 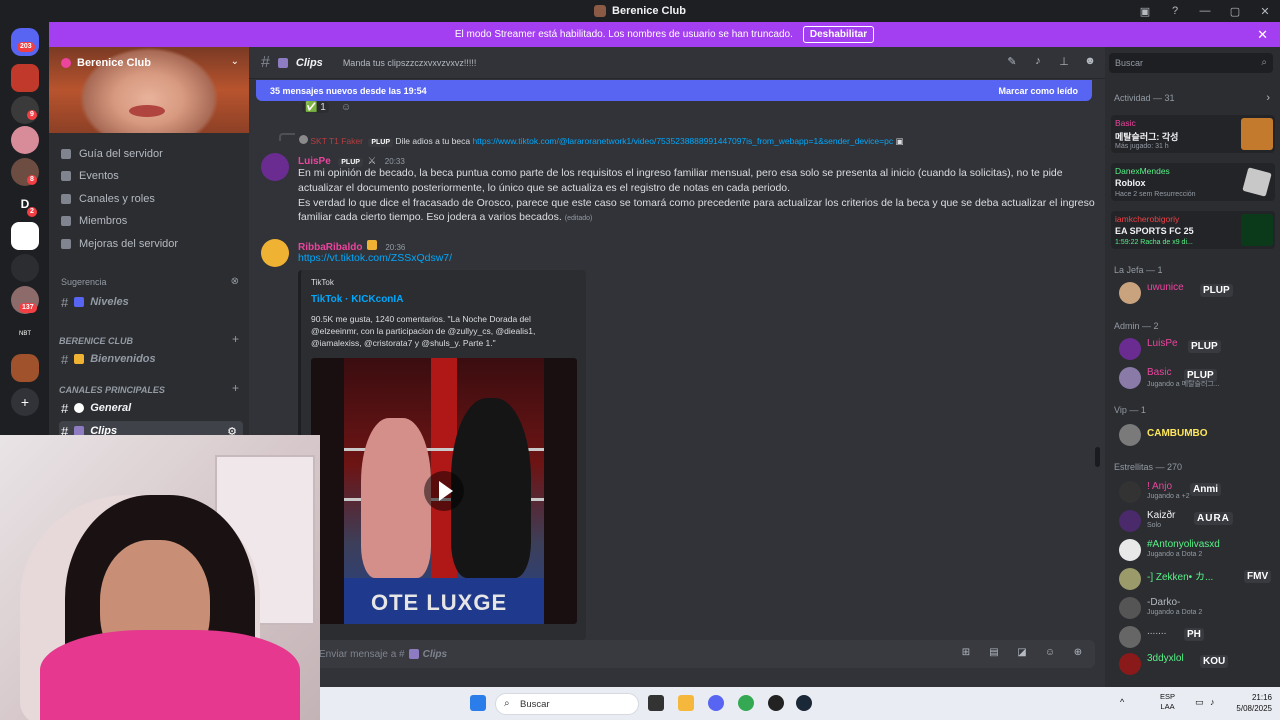 What do you see at coordinates (375, 258) in the screenshot?
I see `message-link: https://vt.tiktok.com/ZSSxQdsw7/` at bounding box center [375, 258].